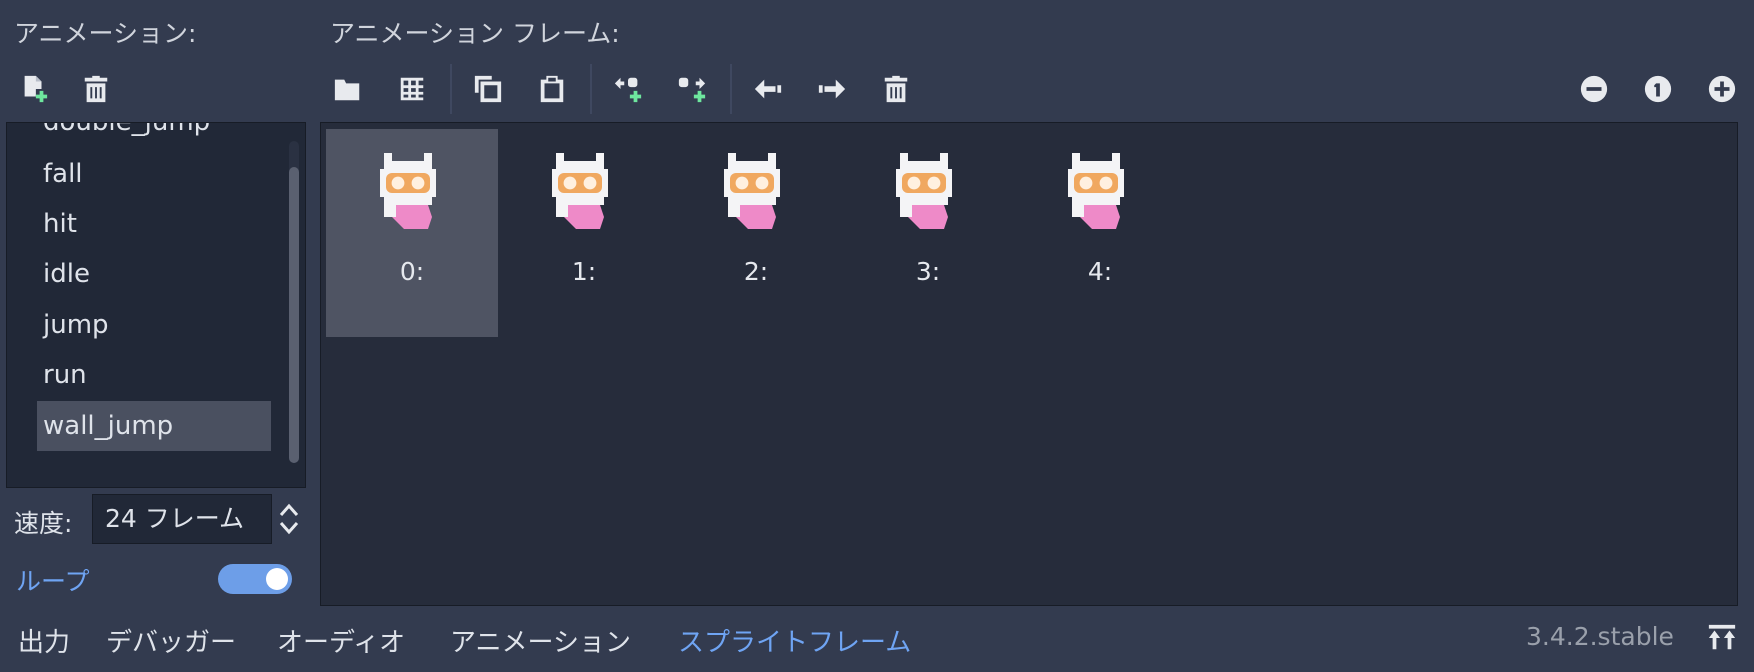 This screenshot has height=672, width=1754. I want to click on animation-item-wall-jump: wall_jump, so click(154, 426).